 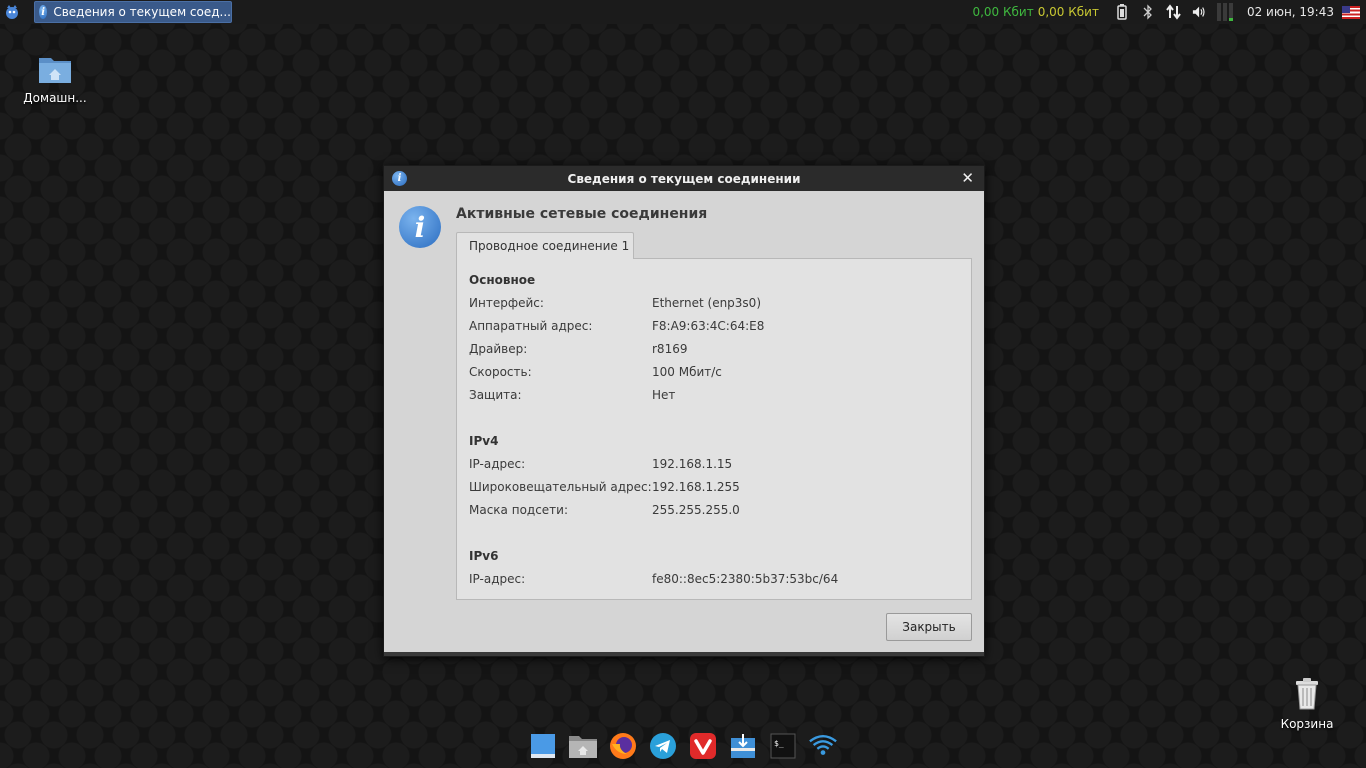 What do you see at coordinates (1068, 12) in the screenshot?
I see `net-upload-speed: 0,00 Кбит` at bounding box center [1068, 12].